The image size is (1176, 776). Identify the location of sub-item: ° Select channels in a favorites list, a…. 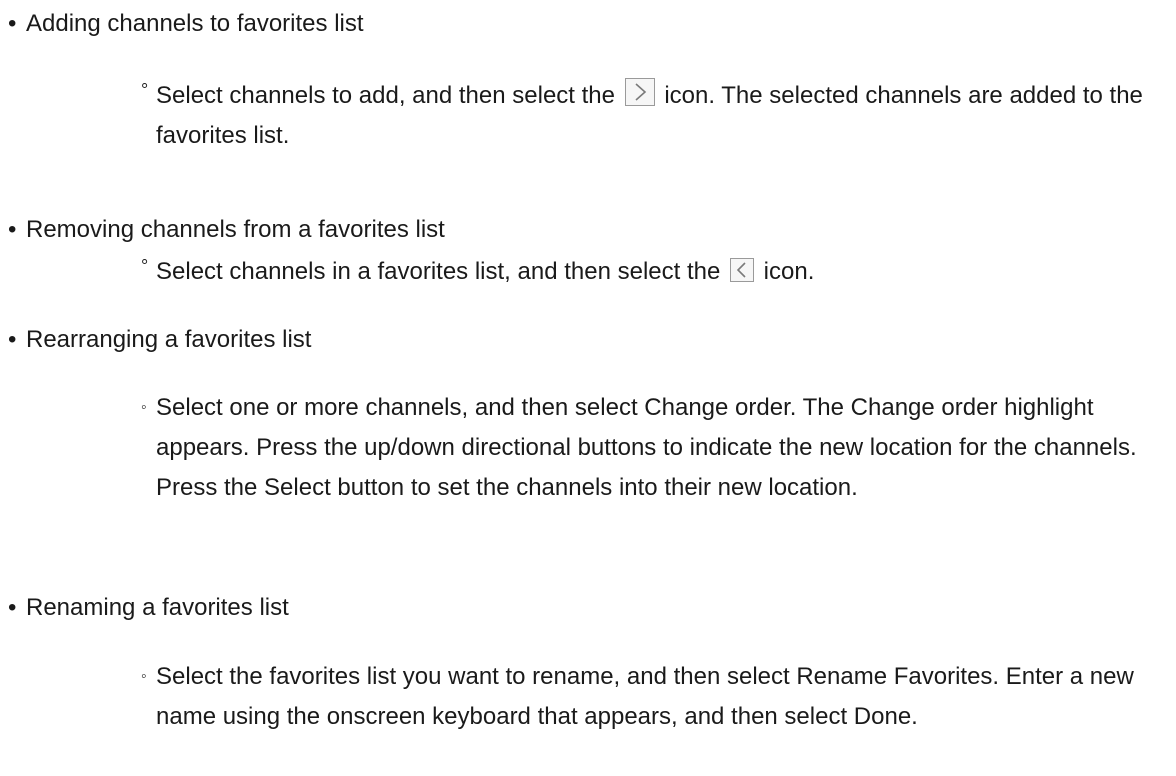
(656, 272).